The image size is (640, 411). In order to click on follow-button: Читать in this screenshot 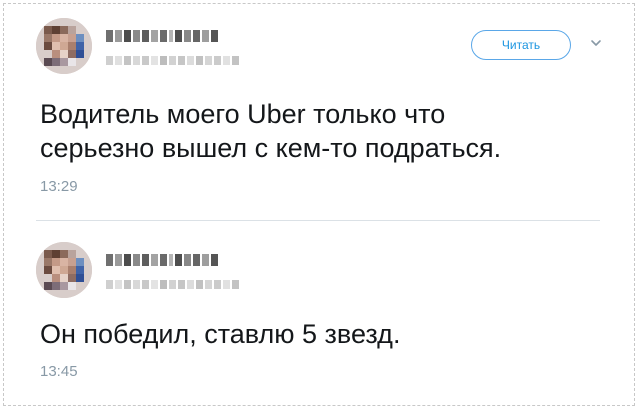, I will do `click(521, 45)`.